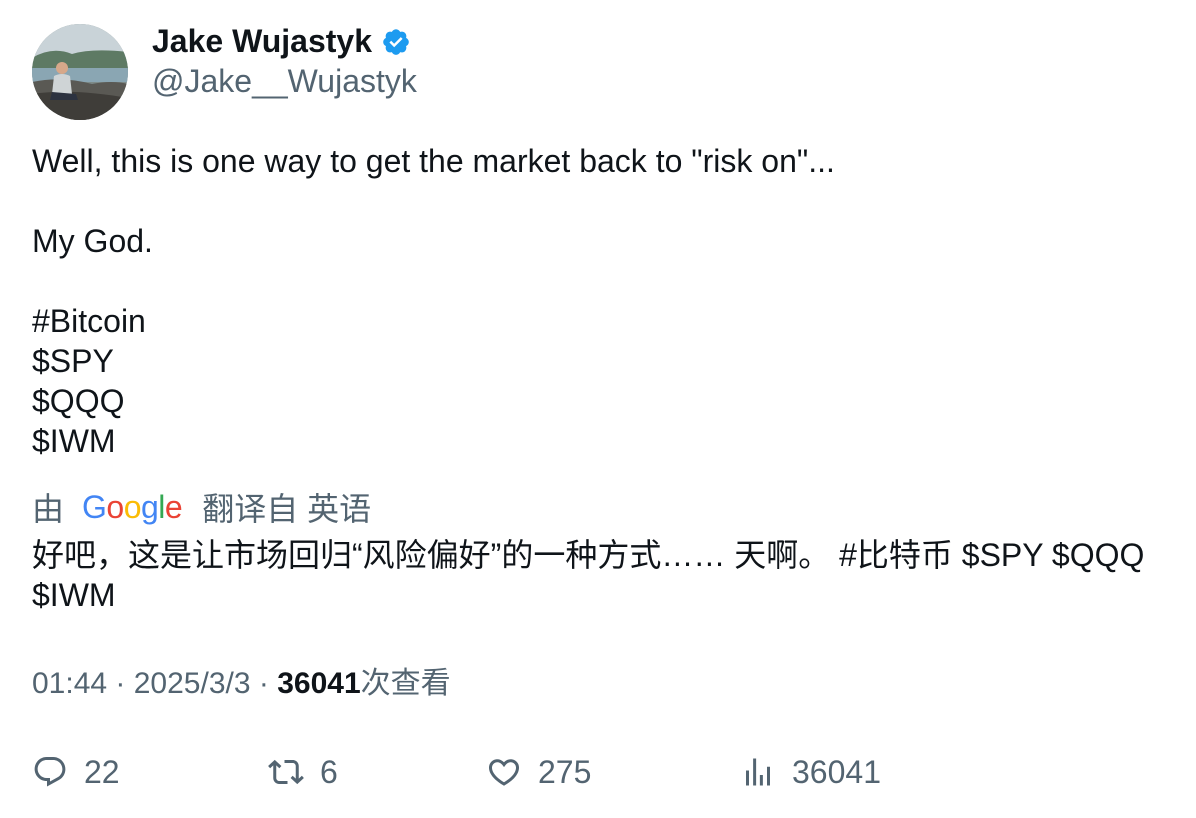 Image resolution: width=1196 pixels, height=818 pixels. I want to click on retweet-button: 6, so click(303, 772).